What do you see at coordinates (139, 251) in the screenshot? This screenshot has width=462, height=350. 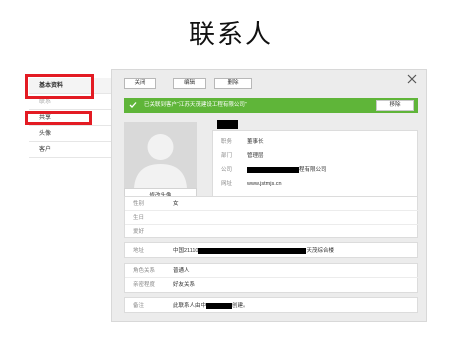 I see `row-label: 地址` at bounding box center [139, 251].